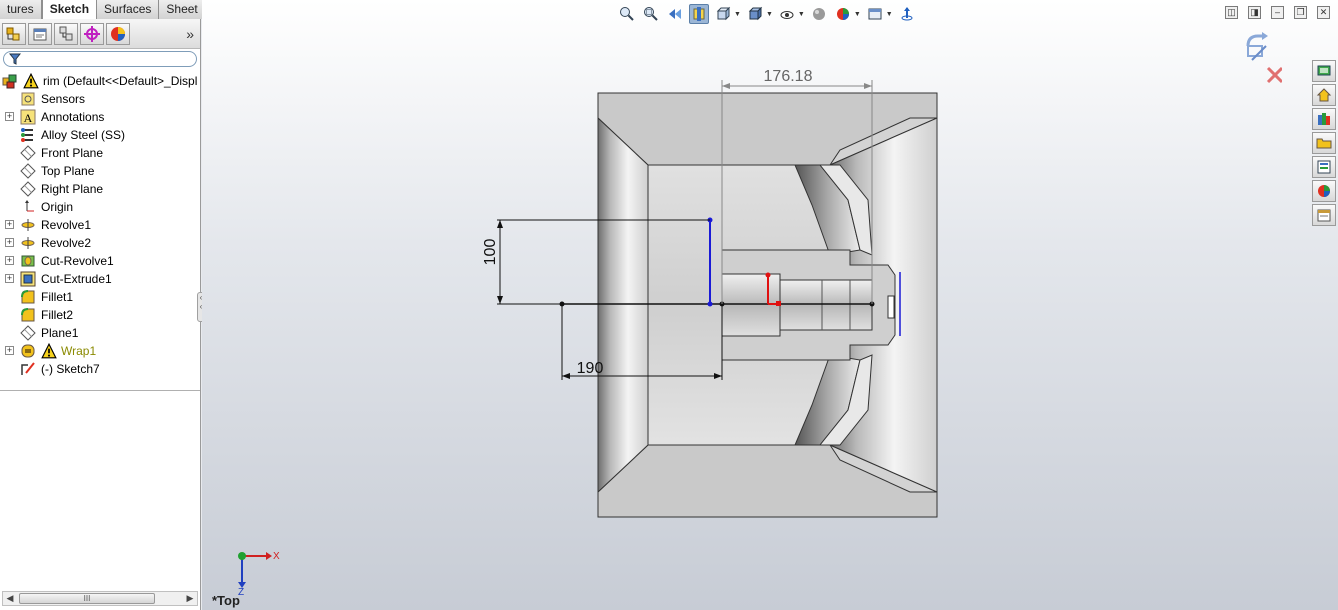 The width and height of the screenshot is (1338, 610). I want to click on tree-item-revolve1: Revolve1, so click(55, 225).